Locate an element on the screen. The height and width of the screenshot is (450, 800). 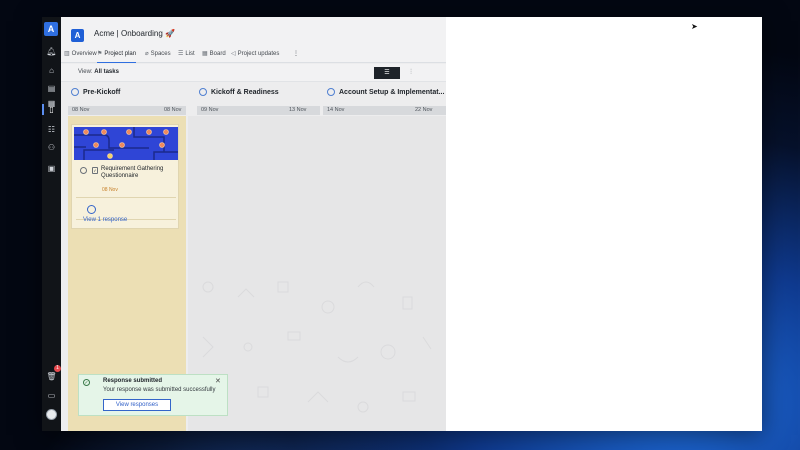
home-icon: ⌂ is located at coordinates (51, 70).